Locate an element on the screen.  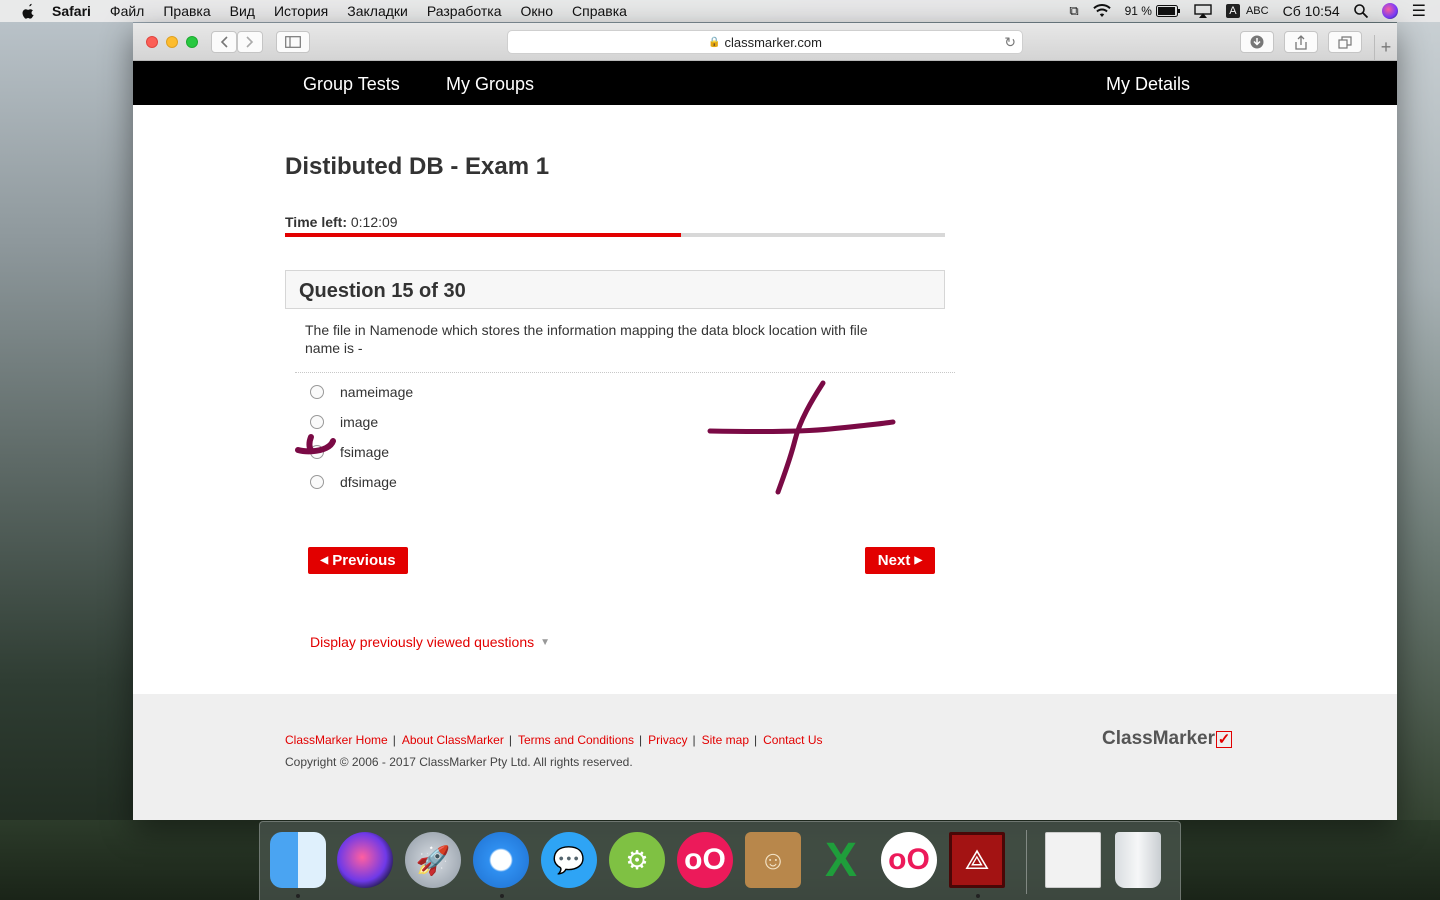
classmarker-logo: ClassMarker ✓ is located at coordinates (1167, 739).